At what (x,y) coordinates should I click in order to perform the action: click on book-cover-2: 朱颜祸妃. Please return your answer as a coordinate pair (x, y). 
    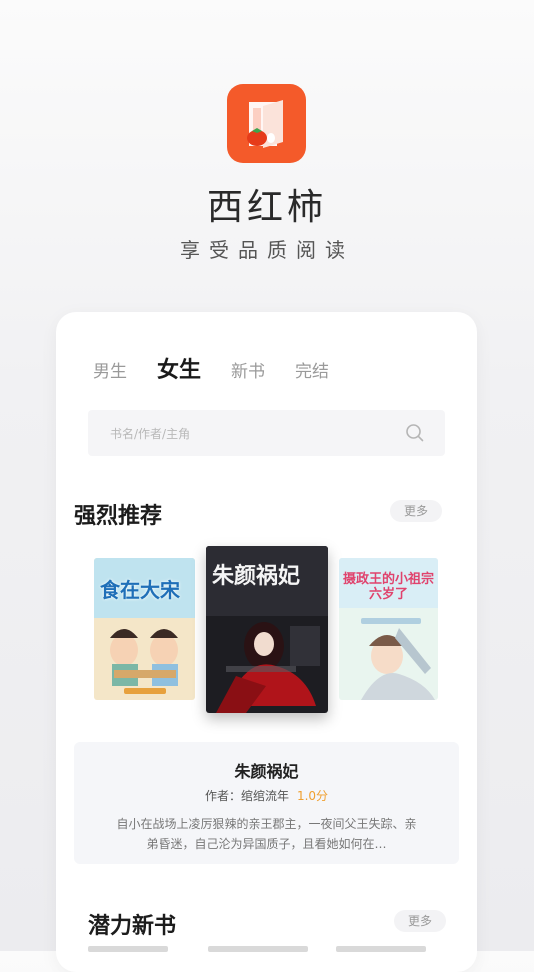
    Looking at the image, I should click on (267, 629).